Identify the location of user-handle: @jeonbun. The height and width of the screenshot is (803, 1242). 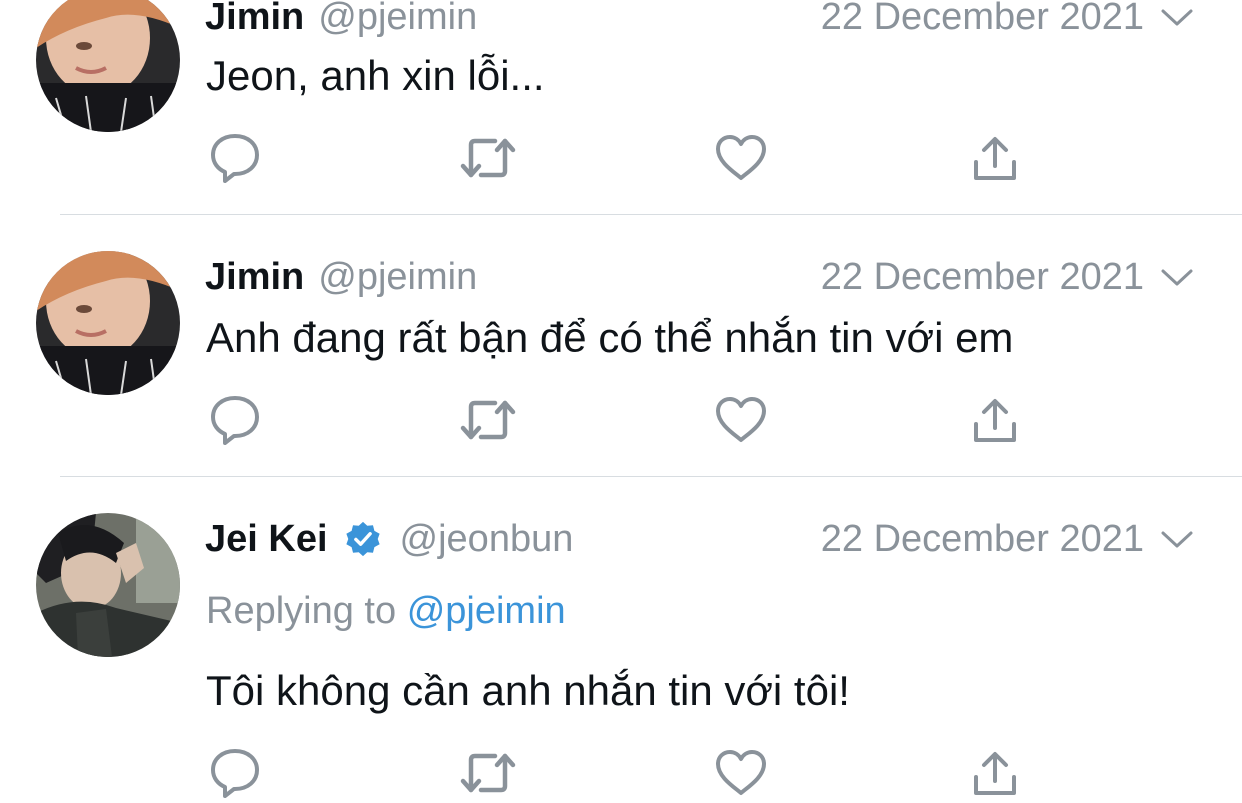
(487, 539).